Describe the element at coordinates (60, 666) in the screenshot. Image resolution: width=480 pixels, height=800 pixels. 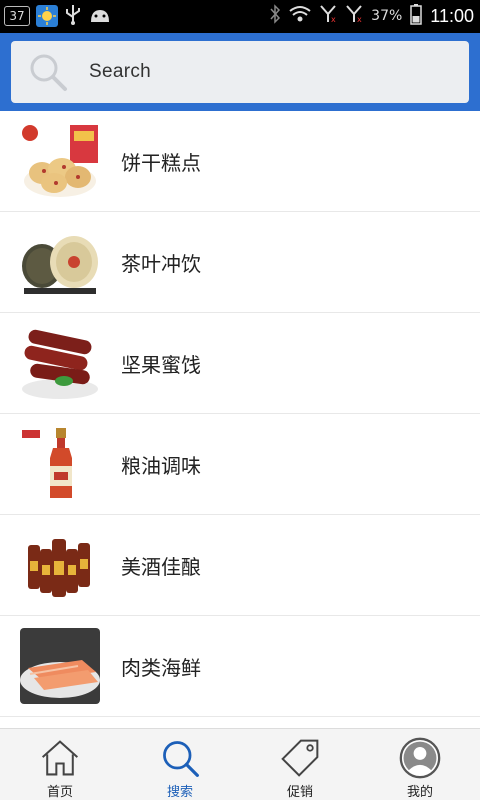
I see `meat-slices-thumbnail` at that location.